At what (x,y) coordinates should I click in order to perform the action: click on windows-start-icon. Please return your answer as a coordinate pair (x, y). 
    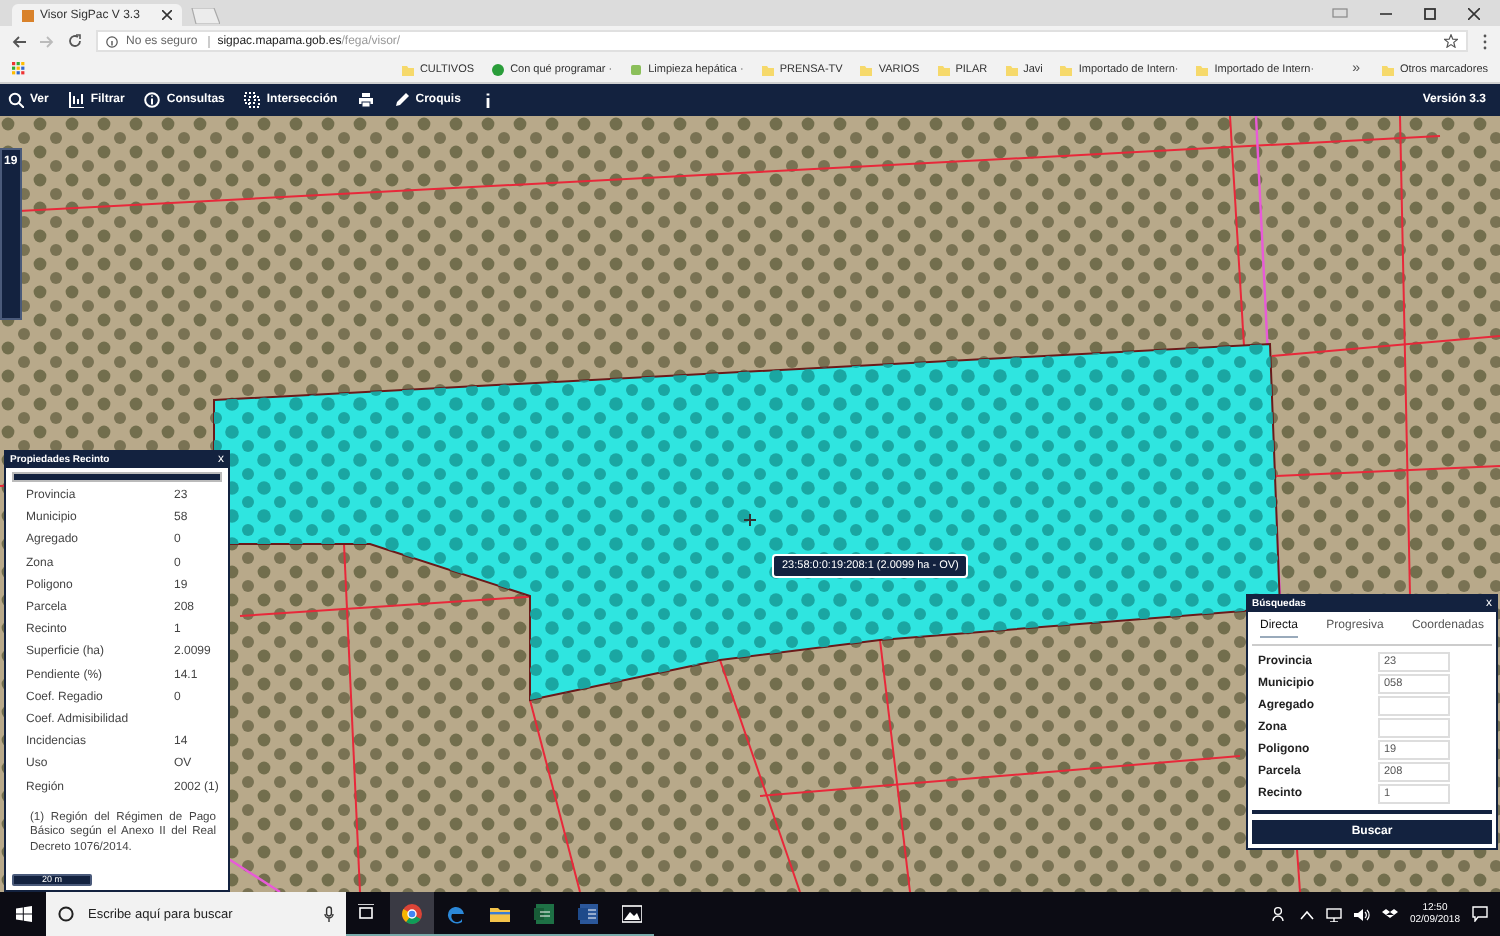
    Looking at the image, I should click on (24, 914).